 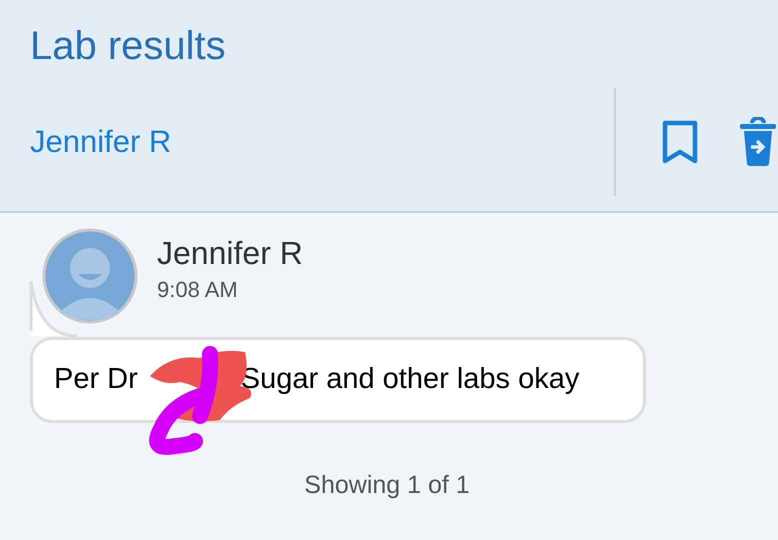 What do you see at coordinates (758, 142) in the screenshot?
I see `delete-button` at bounding box center [758, 142].